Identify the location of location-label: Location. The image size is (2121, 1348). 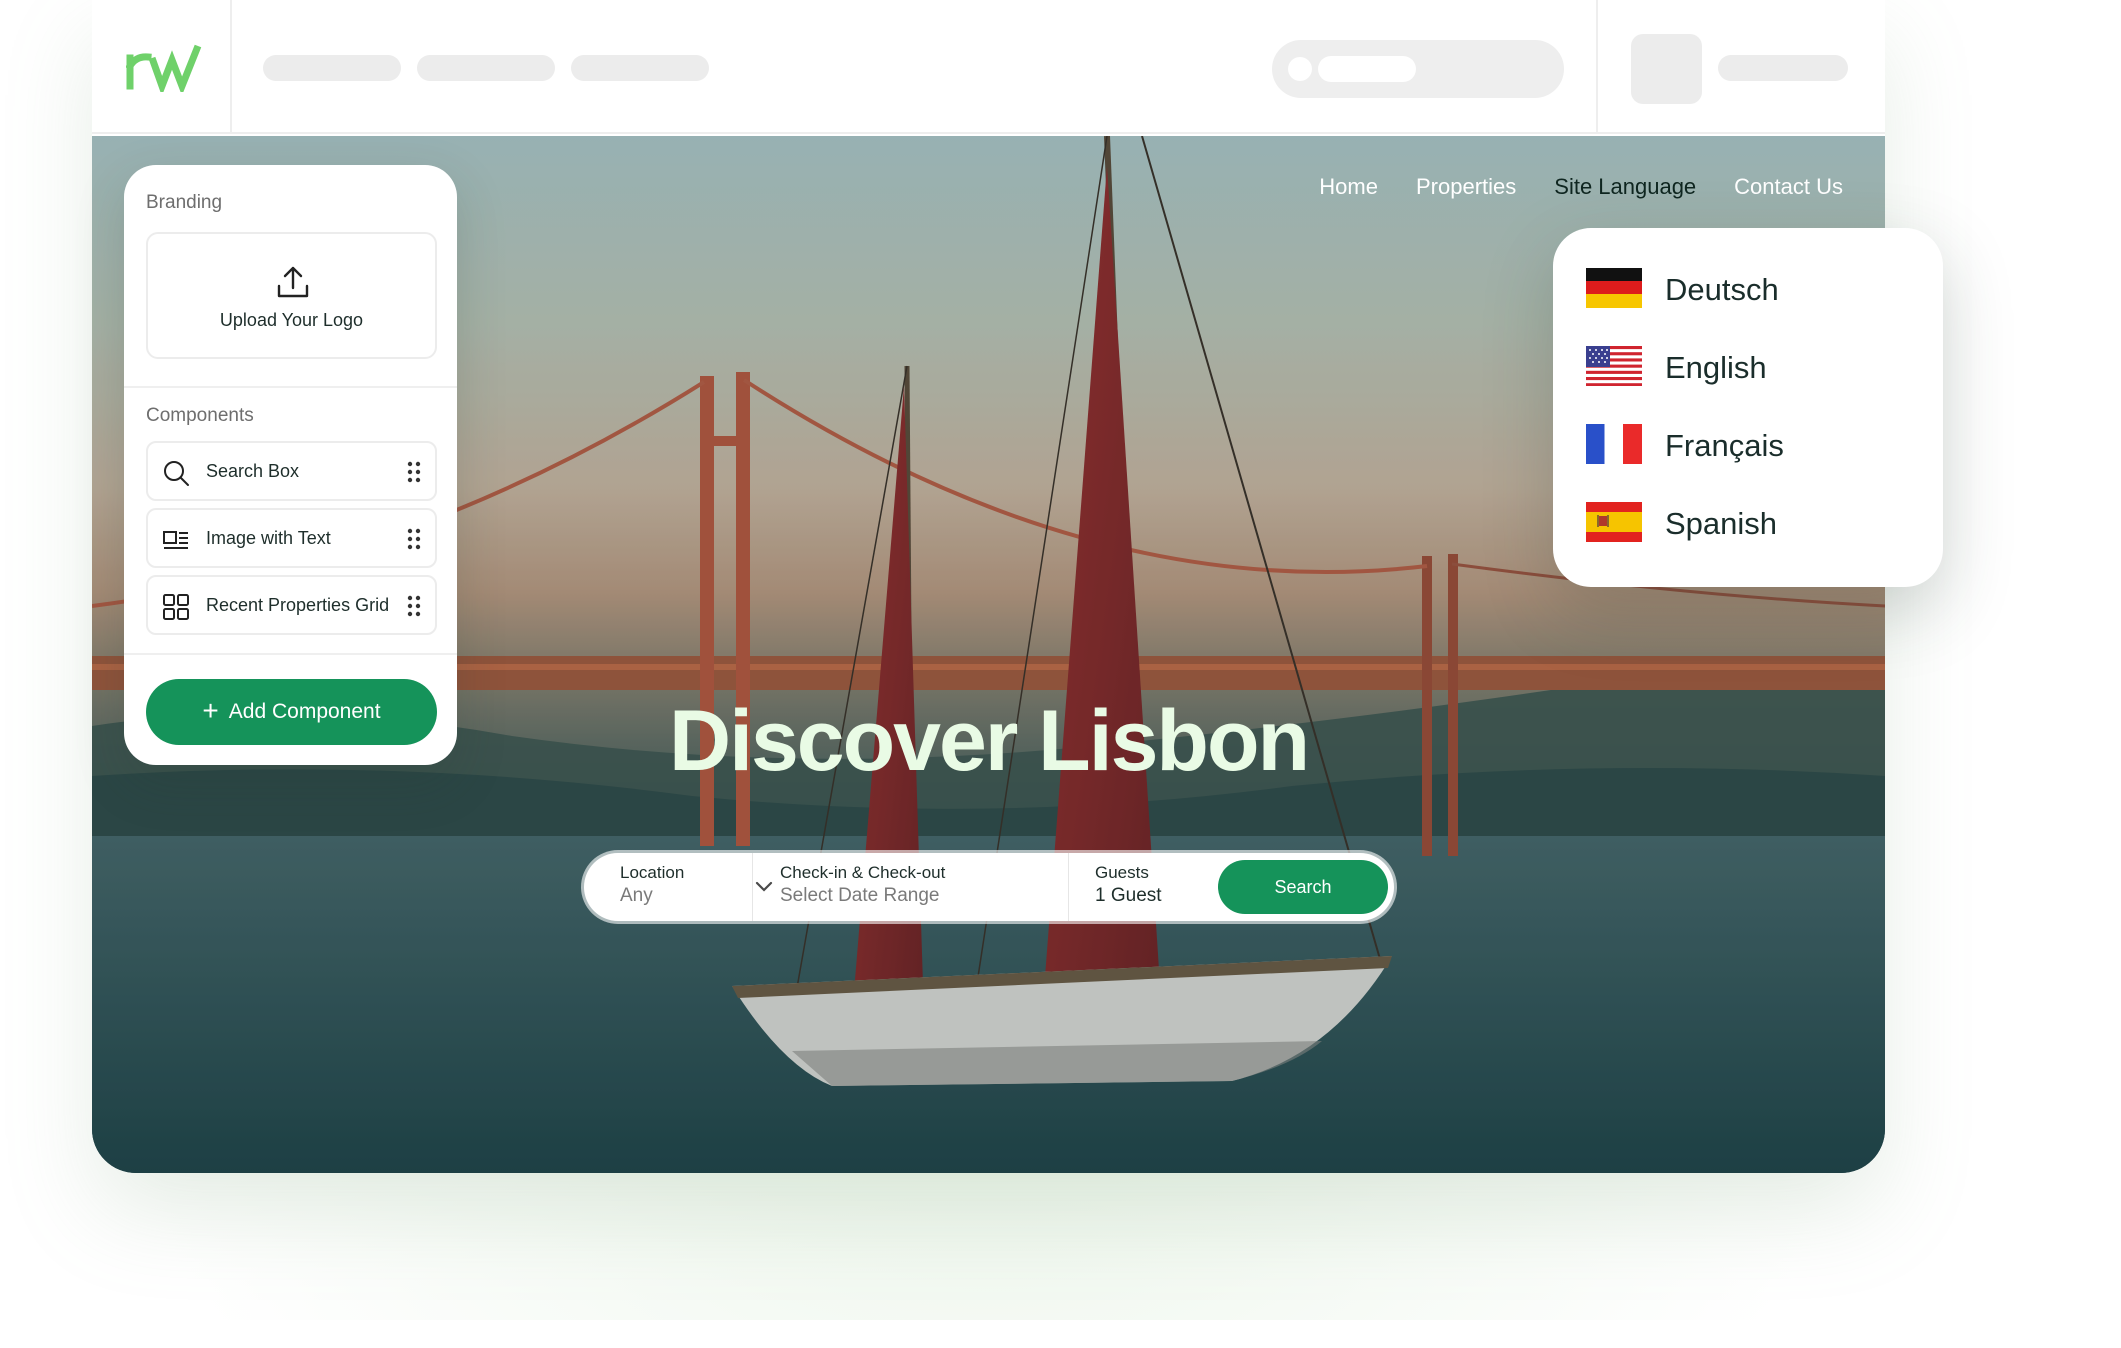
(652, 872).